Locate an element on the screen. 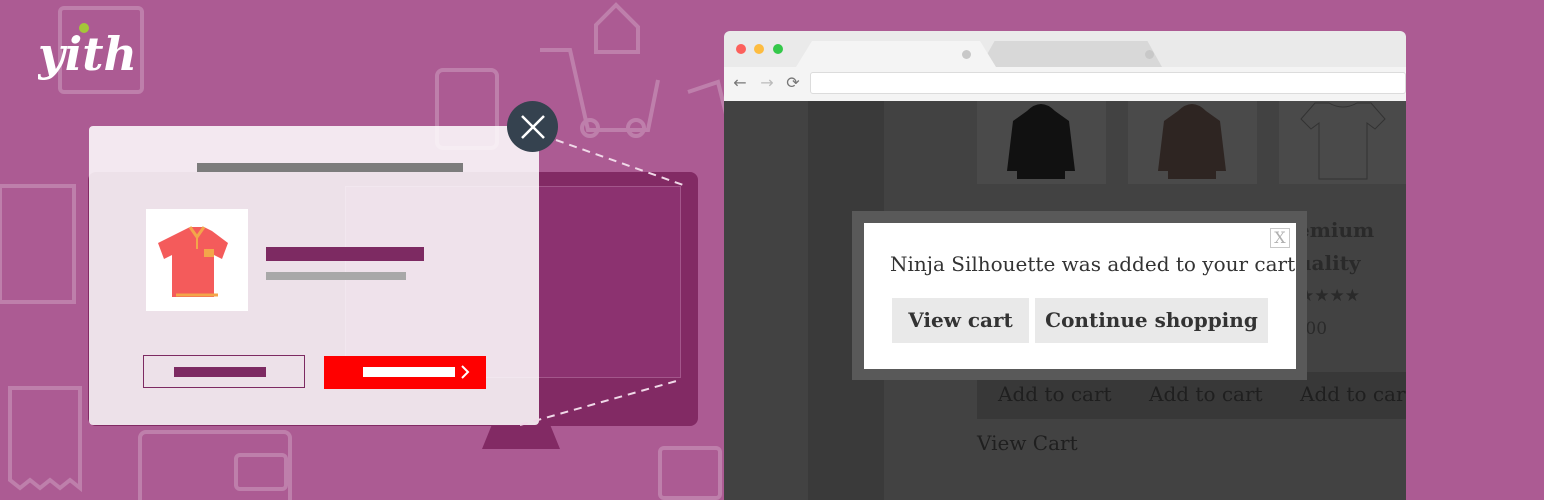 This screenshot has height=500, width=1544. yith-logo: yith is located at coordinates (87, 52).